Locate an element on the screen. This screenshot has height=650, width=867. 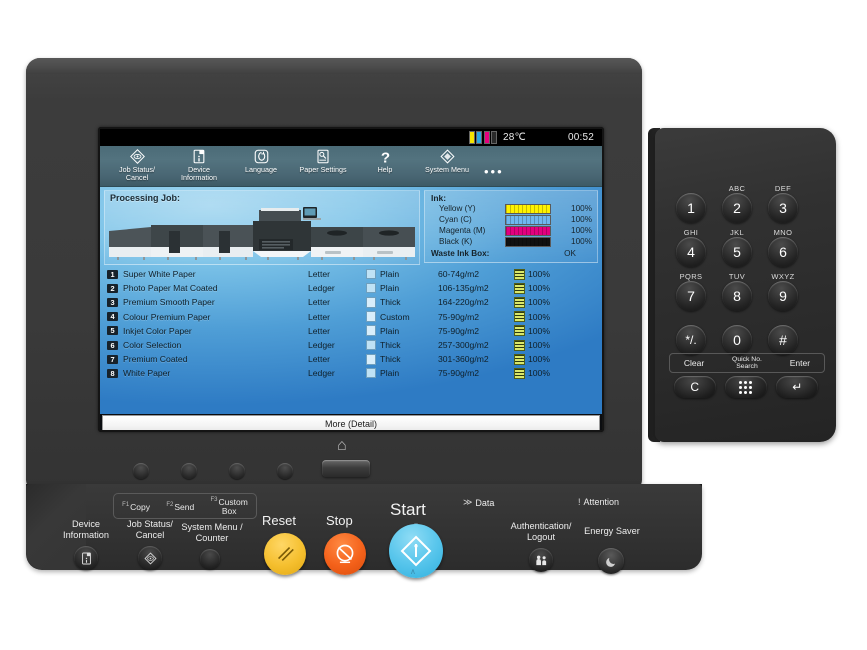
quick-no-search-label: Quick No. Search is located at coordinates (747, 362).